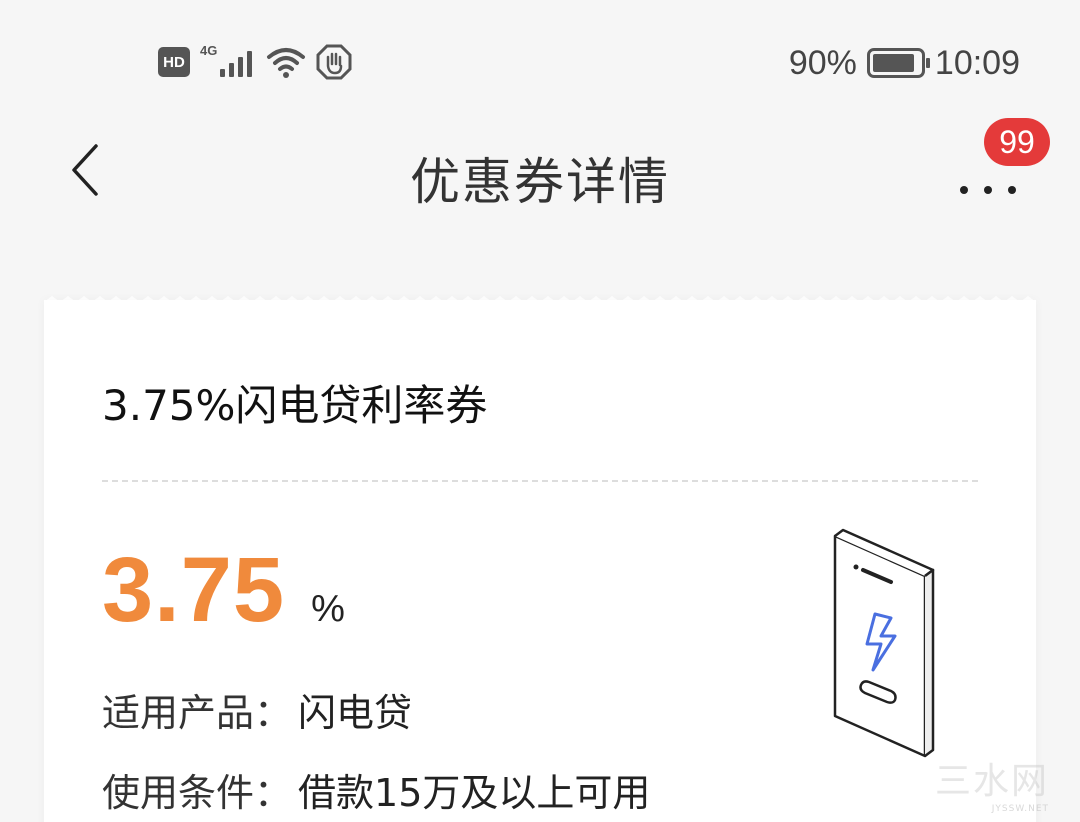 The height and width of the screenshot is (822, 1080). I want to click on watermark: 三水网 JYSSW.NET, so click(992, 783).